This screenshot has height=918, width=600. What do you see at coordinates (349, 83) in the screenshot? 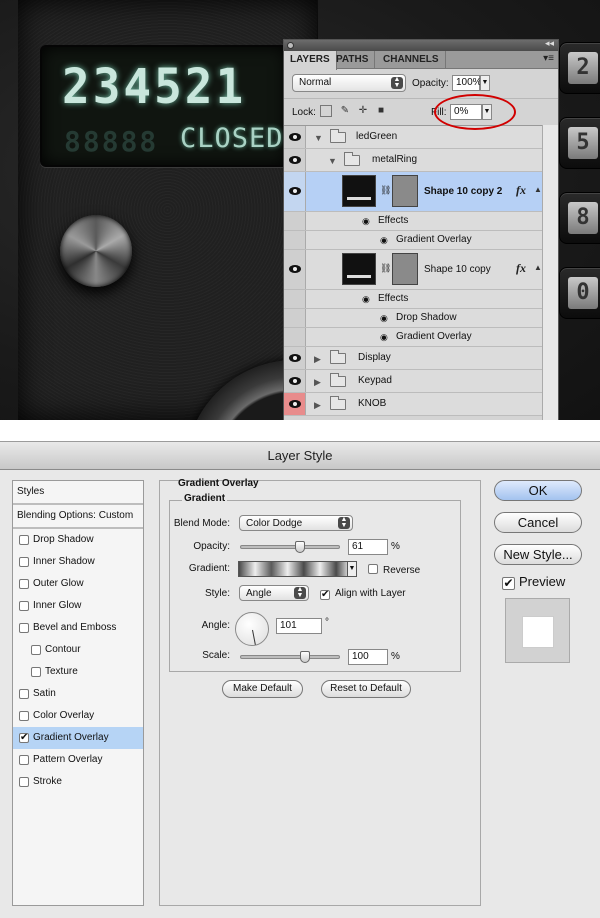
I see `blend-mode-select: Normal ▲ ▼` at bounding box center [349, 83].